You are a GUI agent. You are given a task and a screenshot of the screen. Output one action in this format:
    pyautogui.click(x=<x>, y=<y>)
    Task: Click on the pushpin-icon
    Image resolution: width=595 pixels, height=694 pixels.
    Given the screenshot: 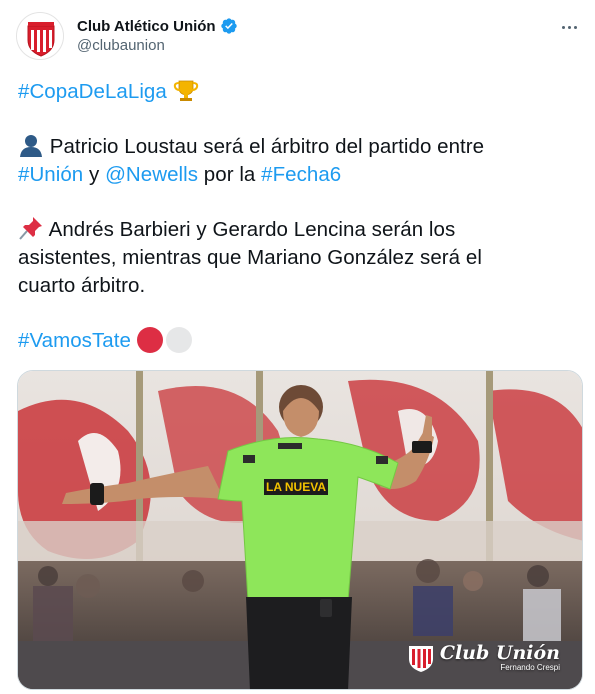 What is the action you would take?
    pyautogui.click(x=31, y=228)
    